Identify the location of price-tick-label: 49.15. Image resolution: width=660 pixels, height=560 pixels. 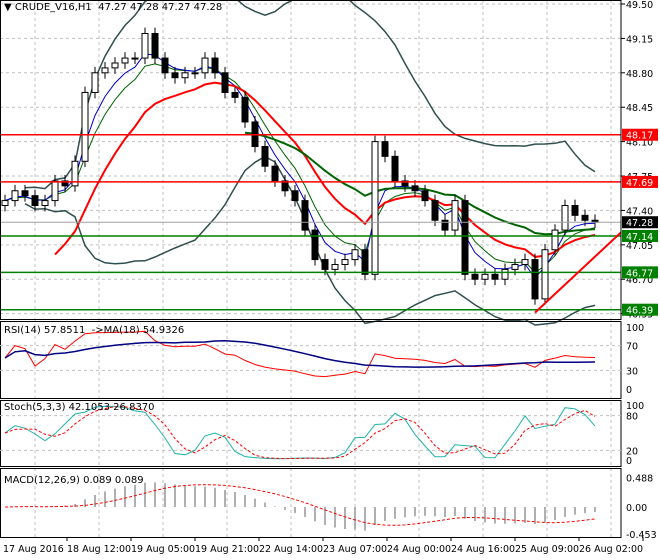
(639, 39).